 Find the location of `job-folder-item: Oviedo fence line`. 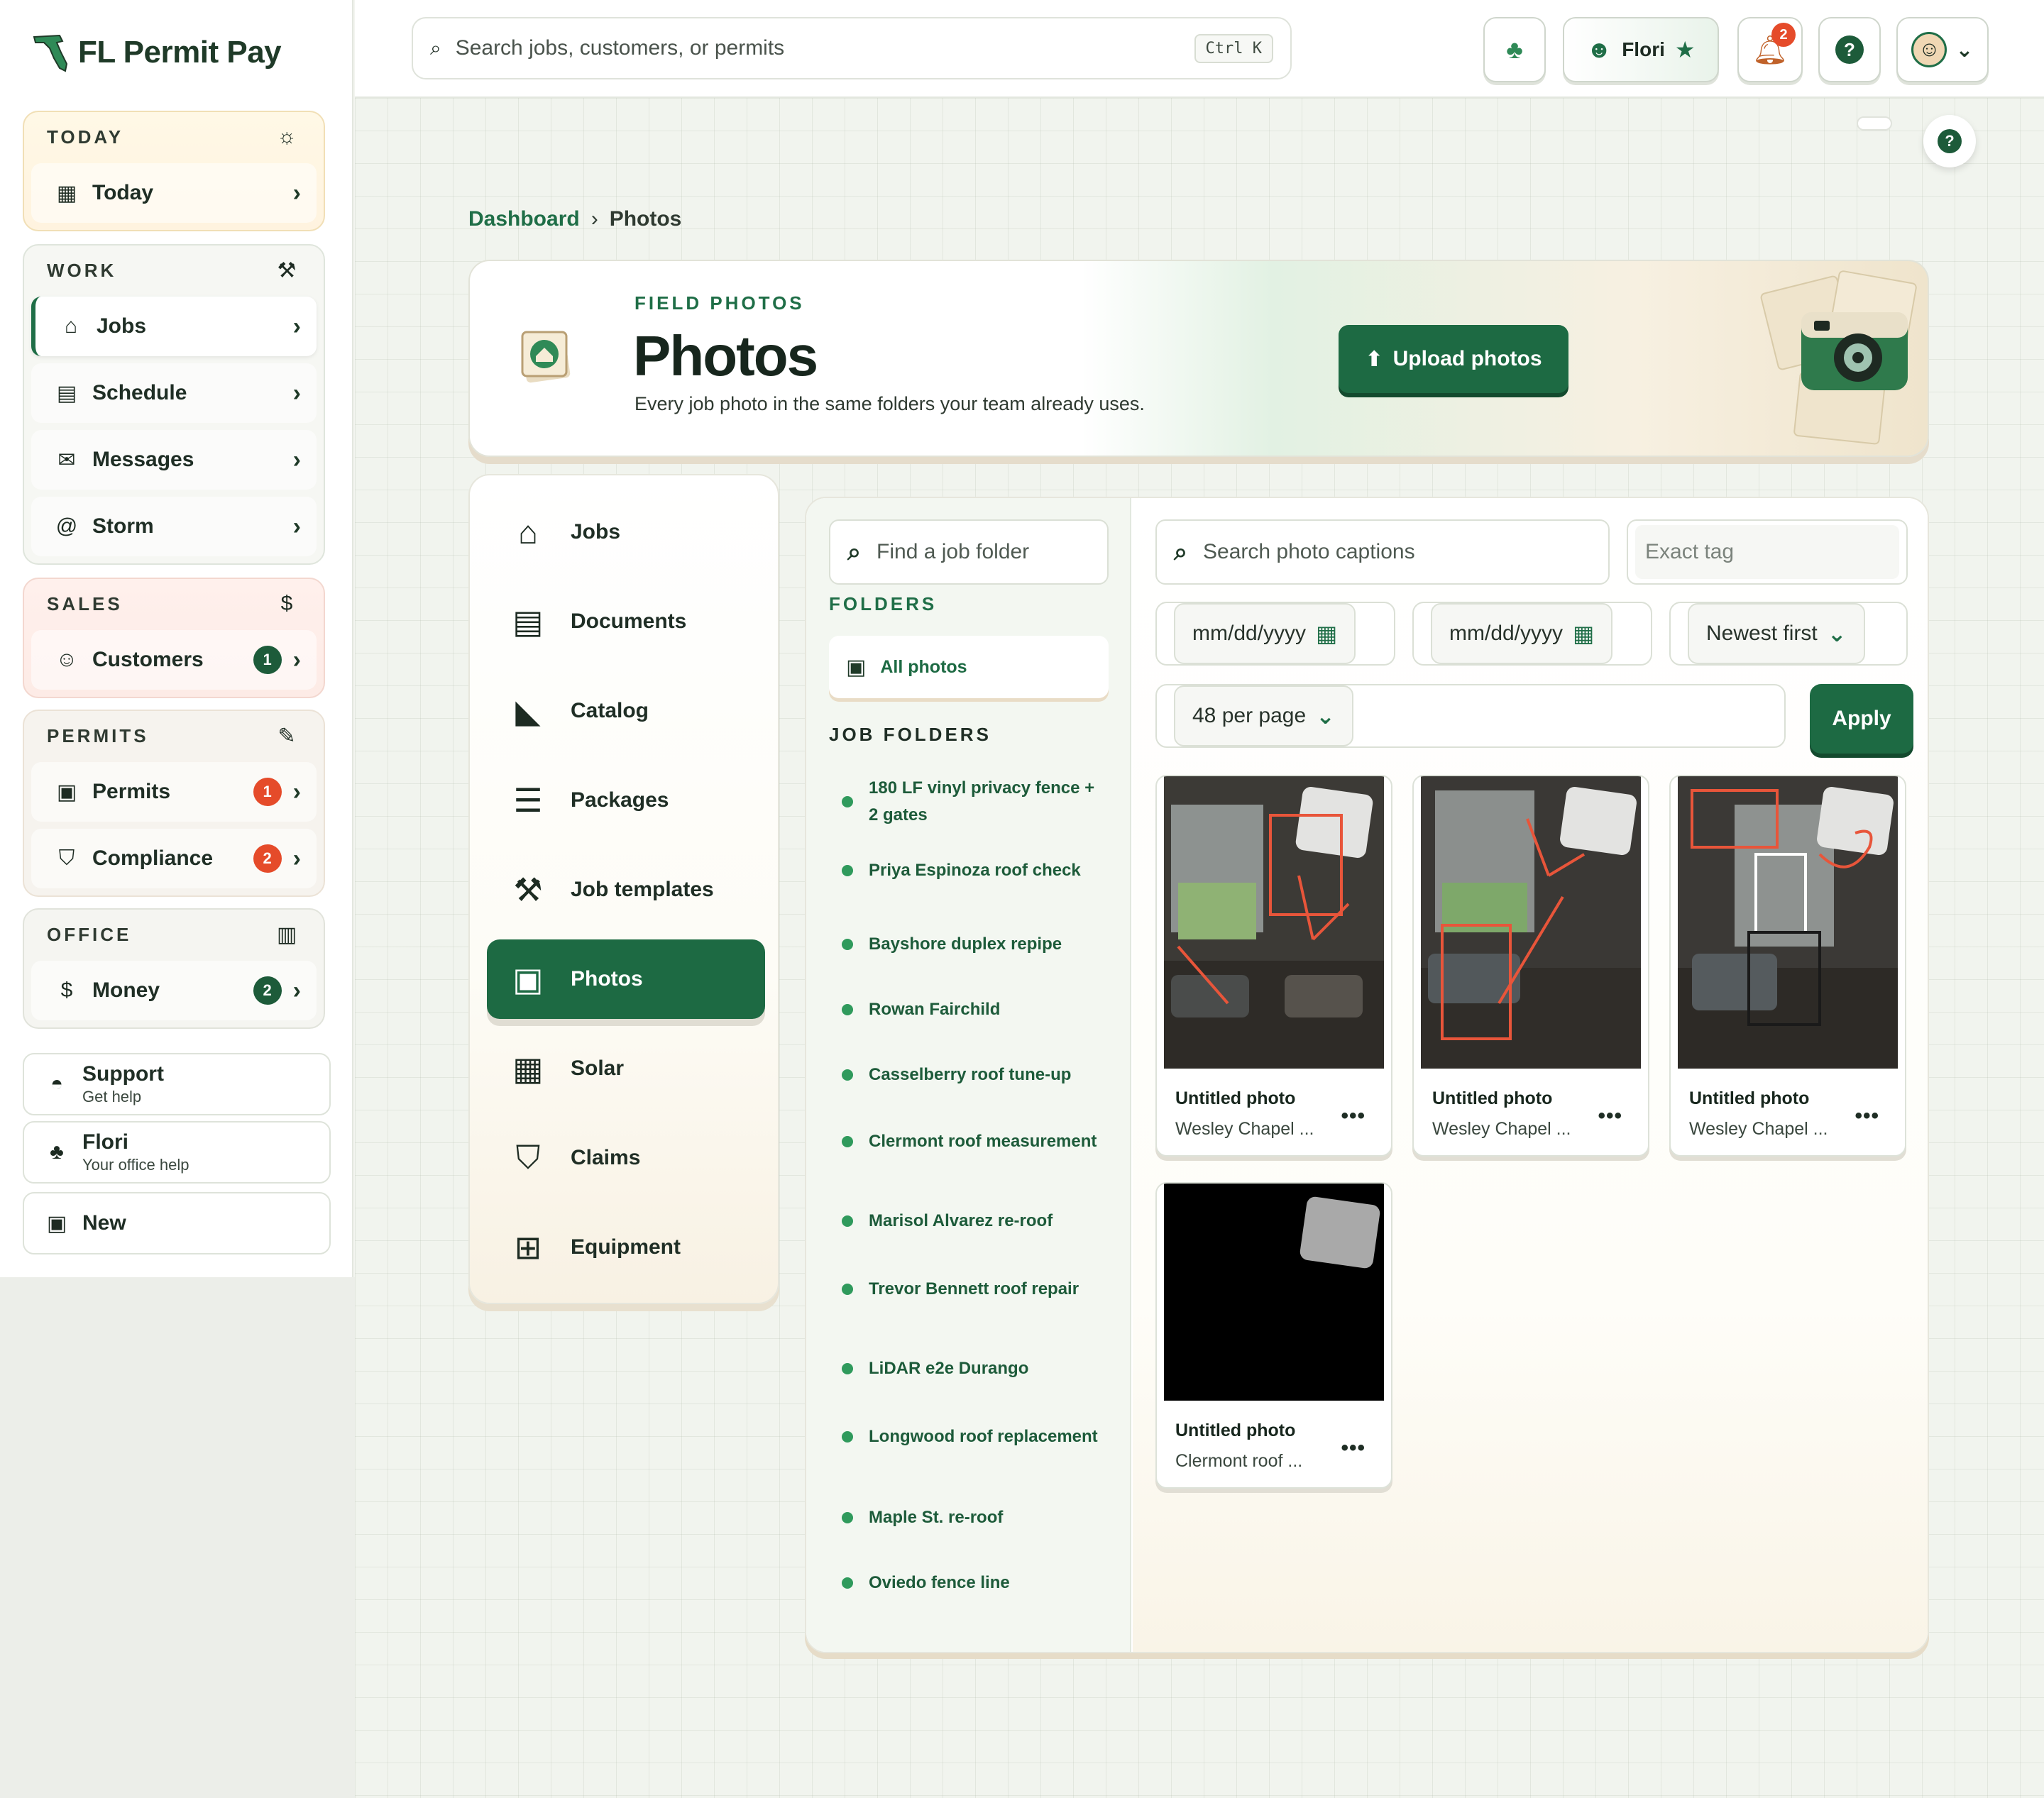

job-folder-item: Oviedo fence line is located at coordinates (973, 1583).